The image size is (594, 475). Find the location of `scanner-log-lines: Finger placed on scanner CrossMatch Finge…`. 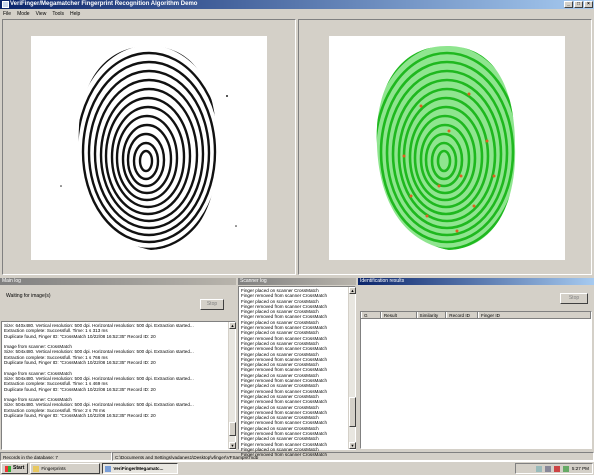

scanner-log-lines: Finger placed on scanner CrossMatch Finge… is located at coordinates (294, 373).